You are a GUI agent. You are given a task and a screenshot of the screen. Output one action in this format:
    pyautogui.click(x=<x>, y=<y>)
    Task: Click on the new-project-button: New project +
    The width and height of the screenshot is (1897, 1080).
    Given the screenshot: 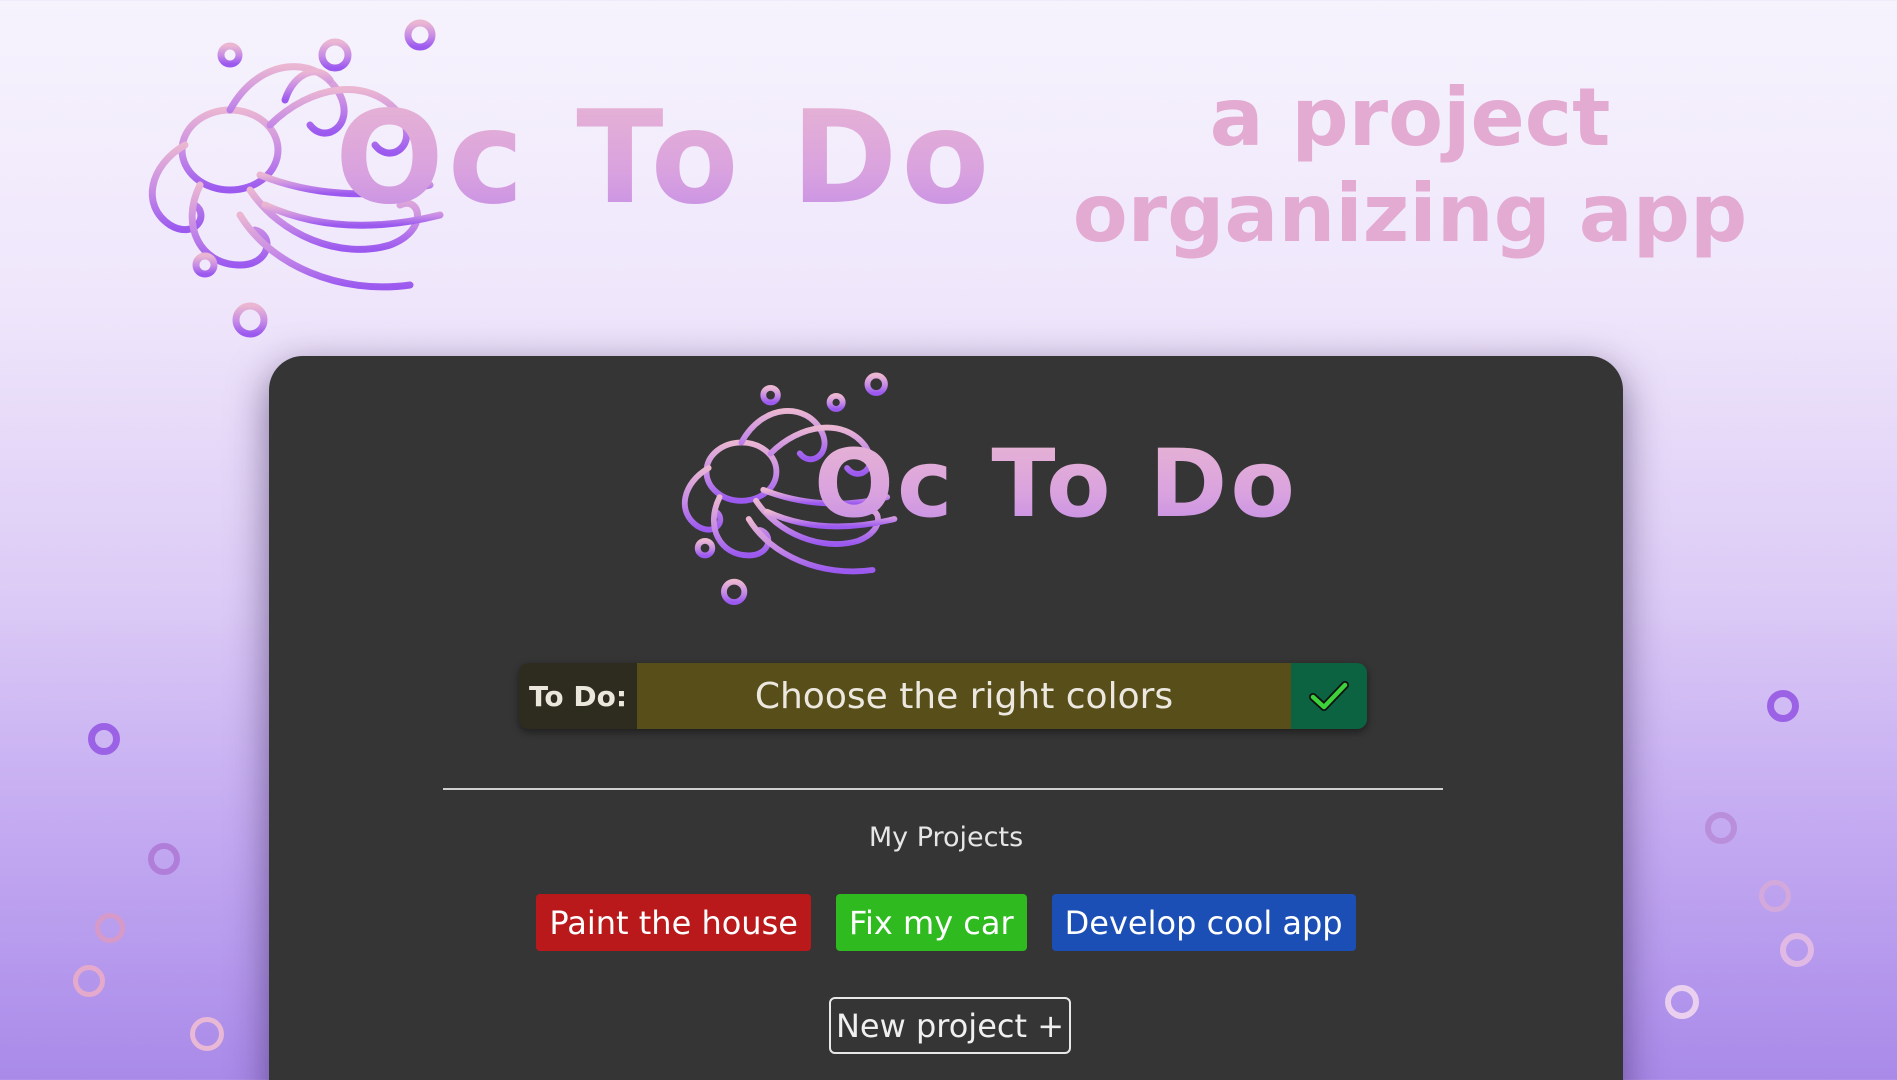 What is the action you would take?
    pyautogui.click(x=950, y=1025)
    